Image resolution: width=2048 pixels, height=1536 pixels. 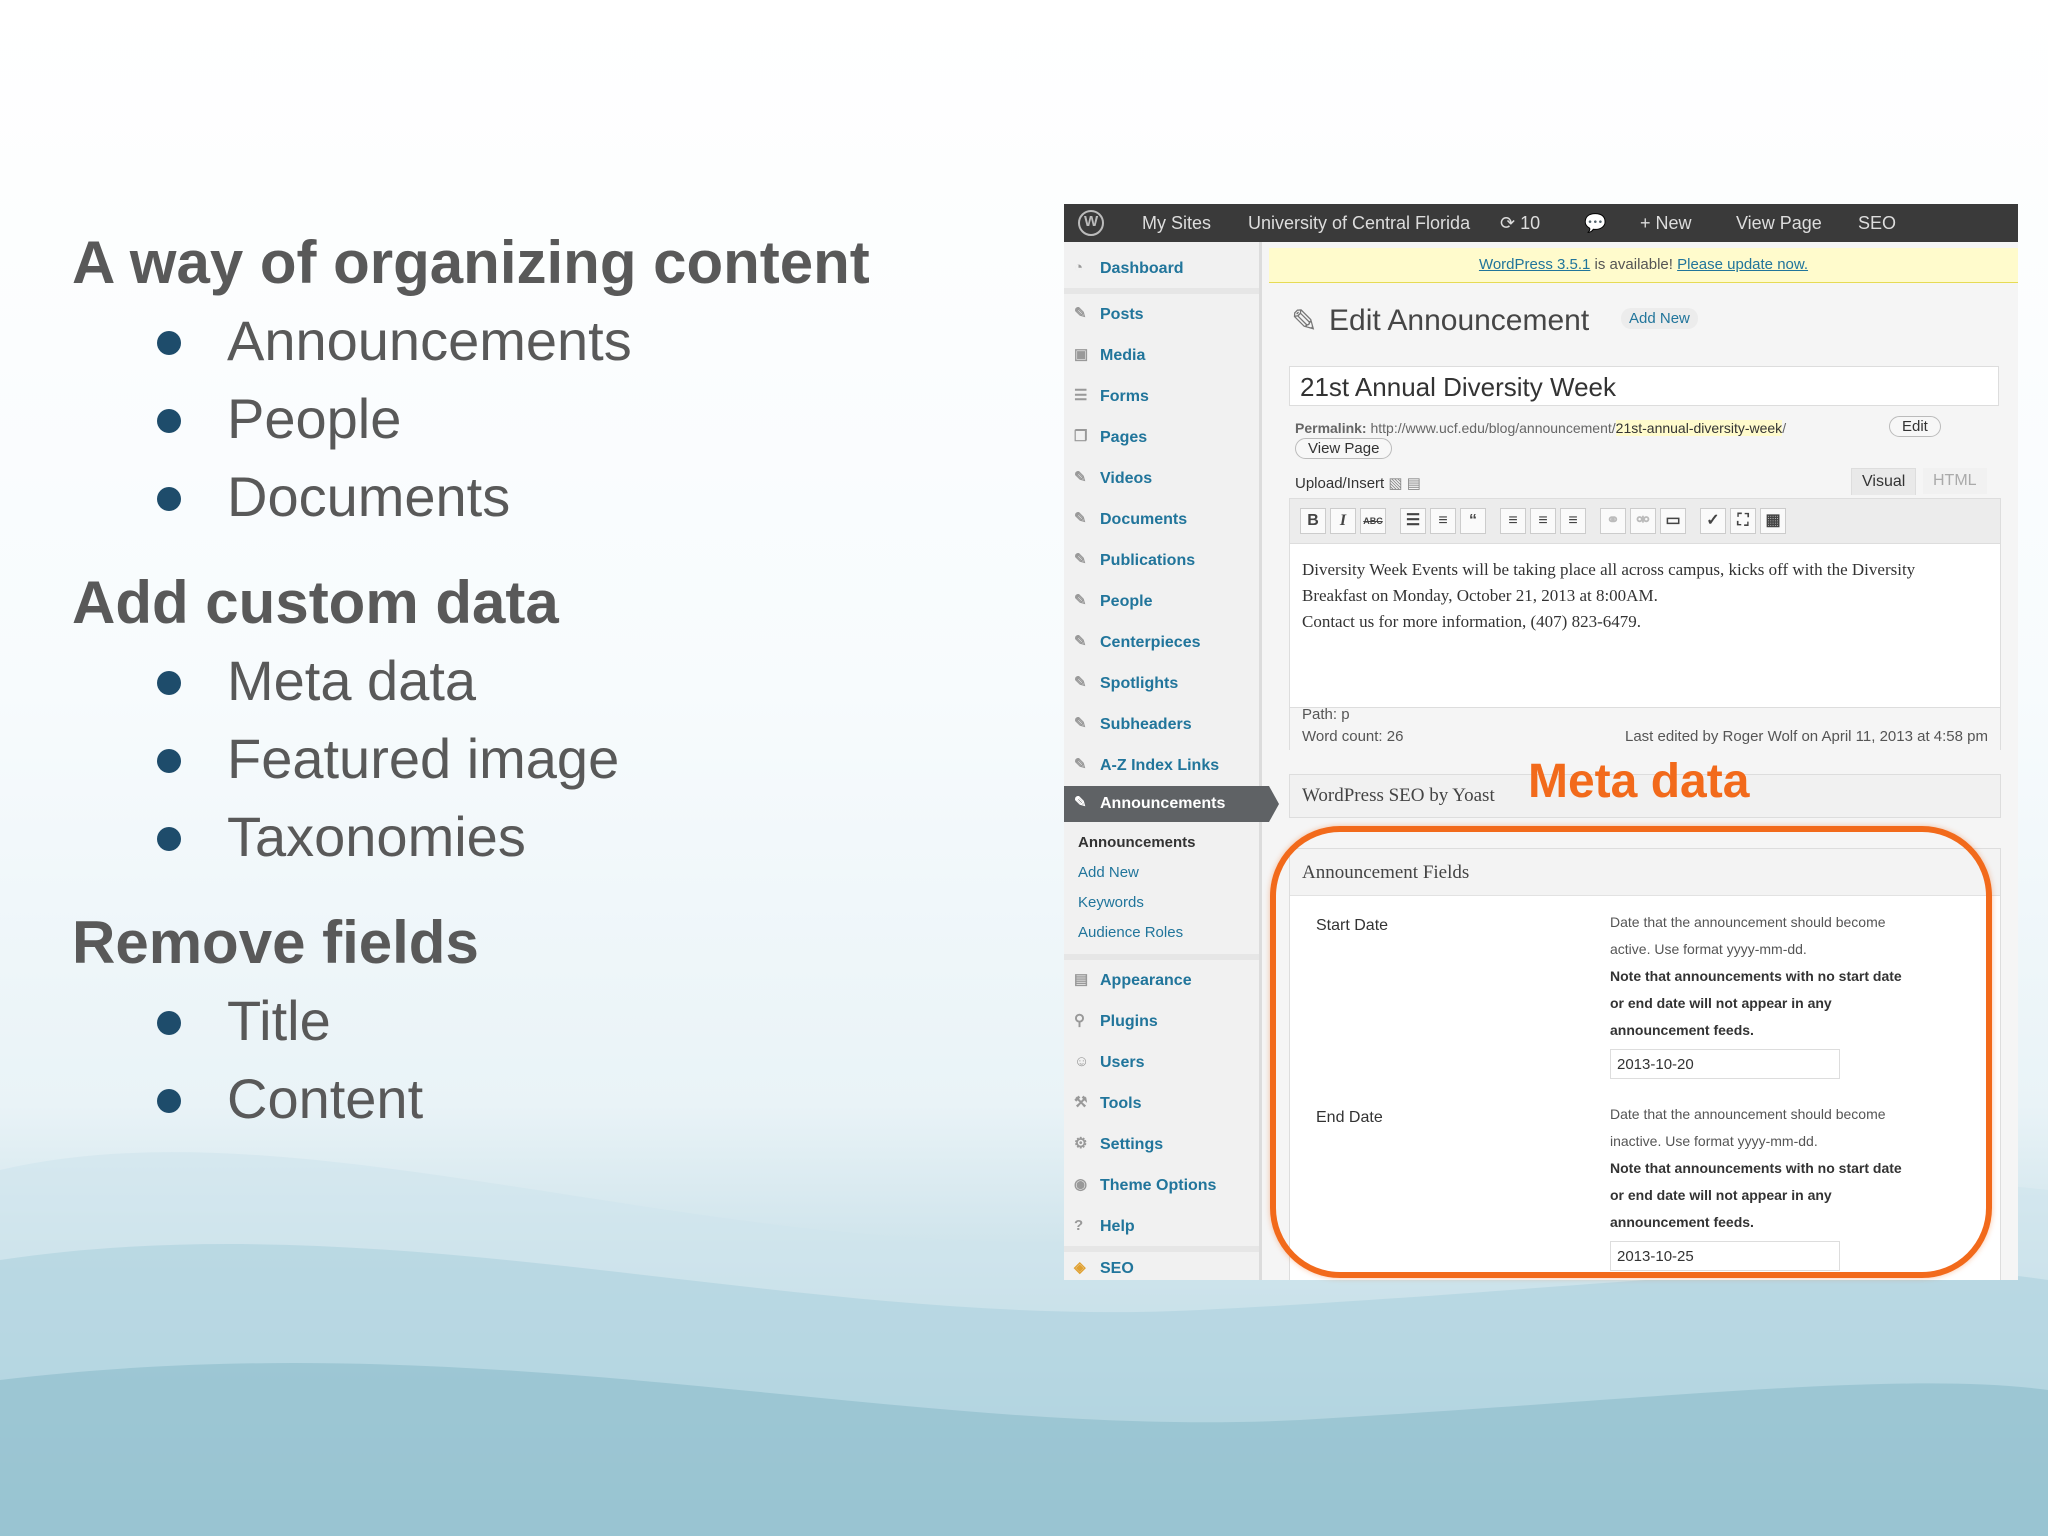 What do you see at coordinates (1161, 397) in the screenshot?
I see `menu-forms: ☰ Forms` at bounding box center [1161, 397].